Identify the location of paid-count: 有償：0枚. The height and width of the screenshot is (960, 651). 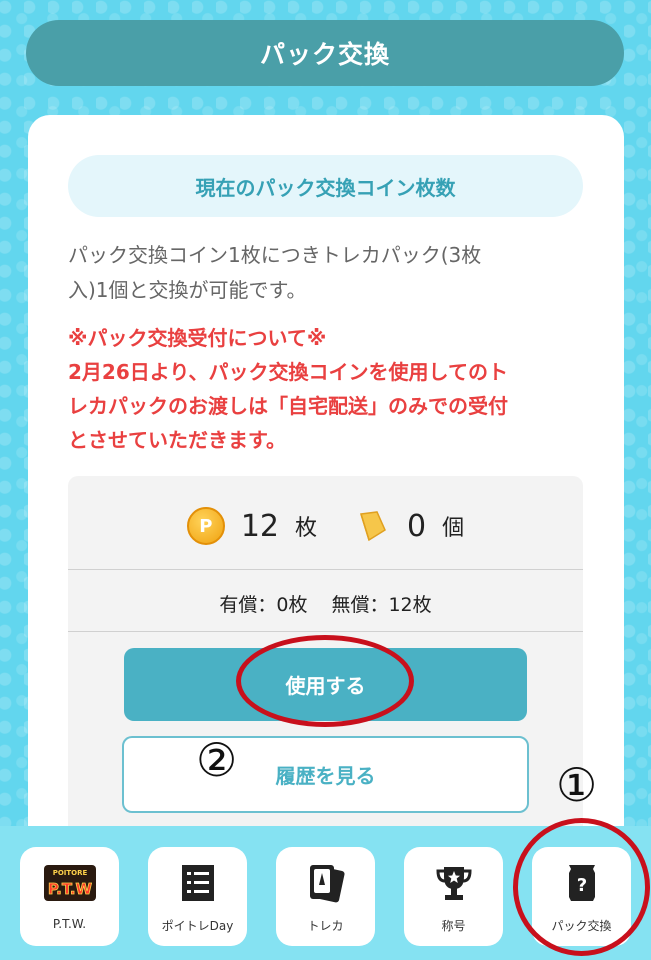
(263, 604).